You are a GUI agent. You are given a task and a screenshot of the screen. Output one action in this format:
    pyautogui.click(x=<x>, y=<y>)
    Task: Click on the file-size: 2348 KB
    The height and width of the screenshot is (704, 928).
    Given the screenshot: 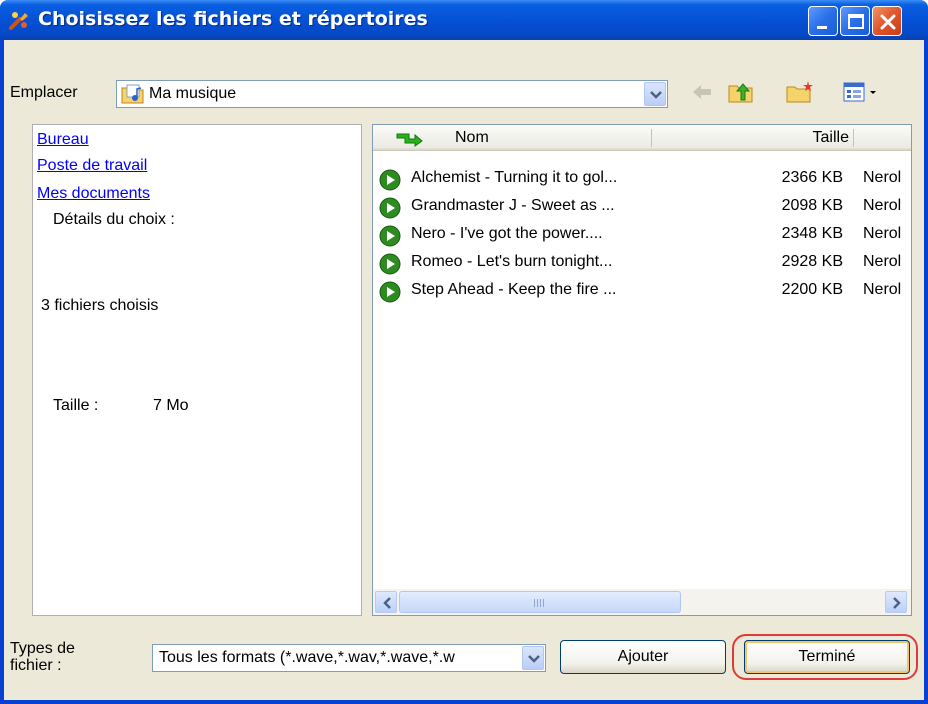 What is the action you would take?
    pyautogui.click(x=812, y=233)
    